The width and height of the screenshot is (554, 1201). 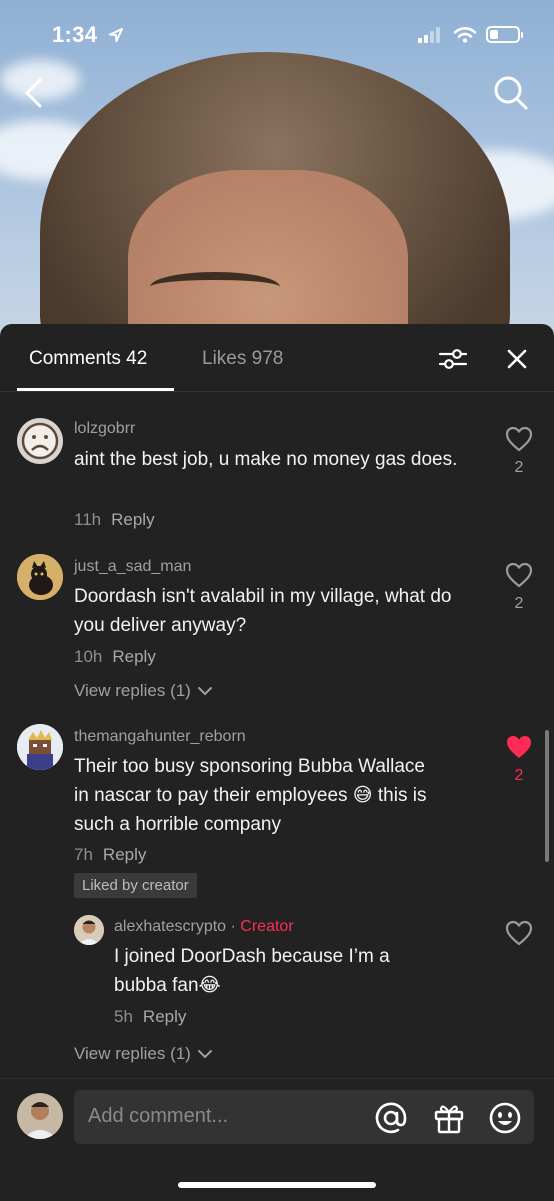 I want to click on cat-avatar-icon, so click(x=40, y=577).